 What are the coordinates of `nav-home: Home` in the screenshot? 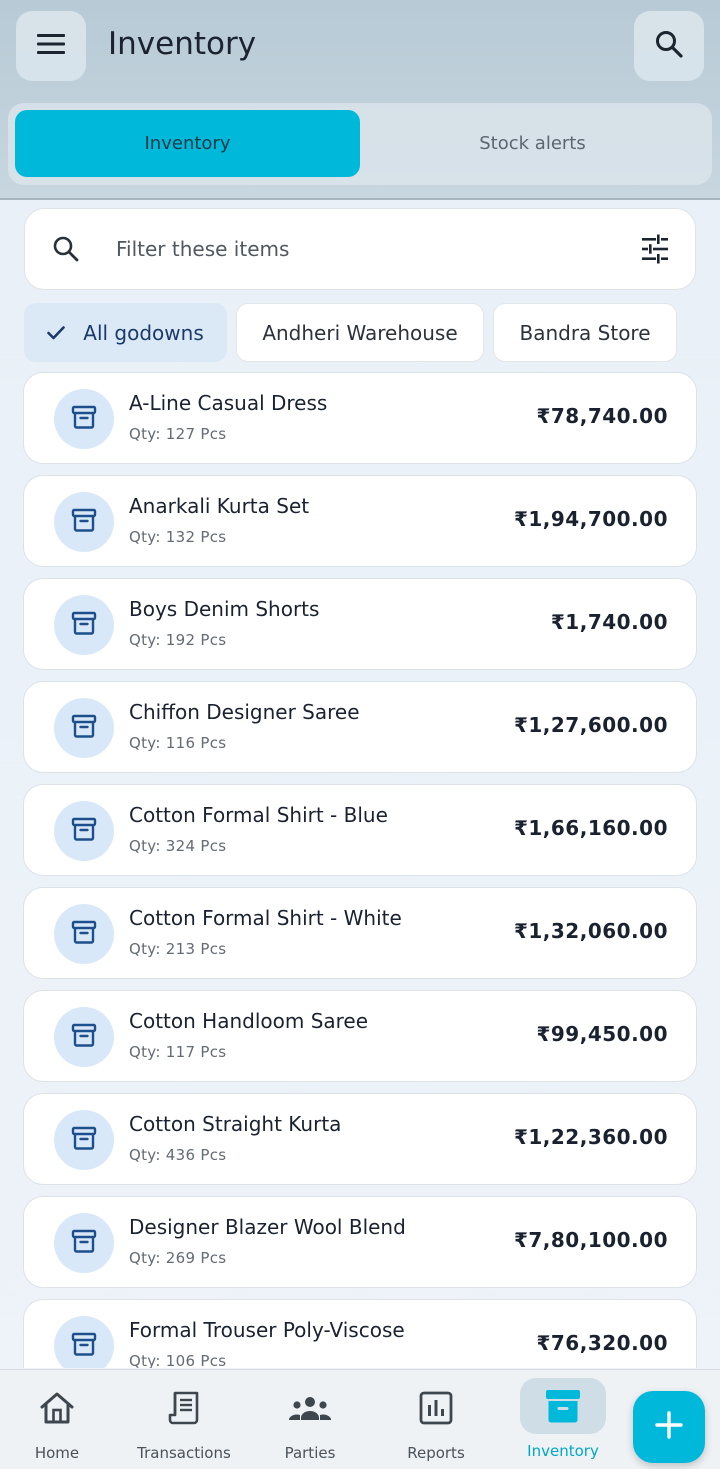 It's located at (57, 1419).